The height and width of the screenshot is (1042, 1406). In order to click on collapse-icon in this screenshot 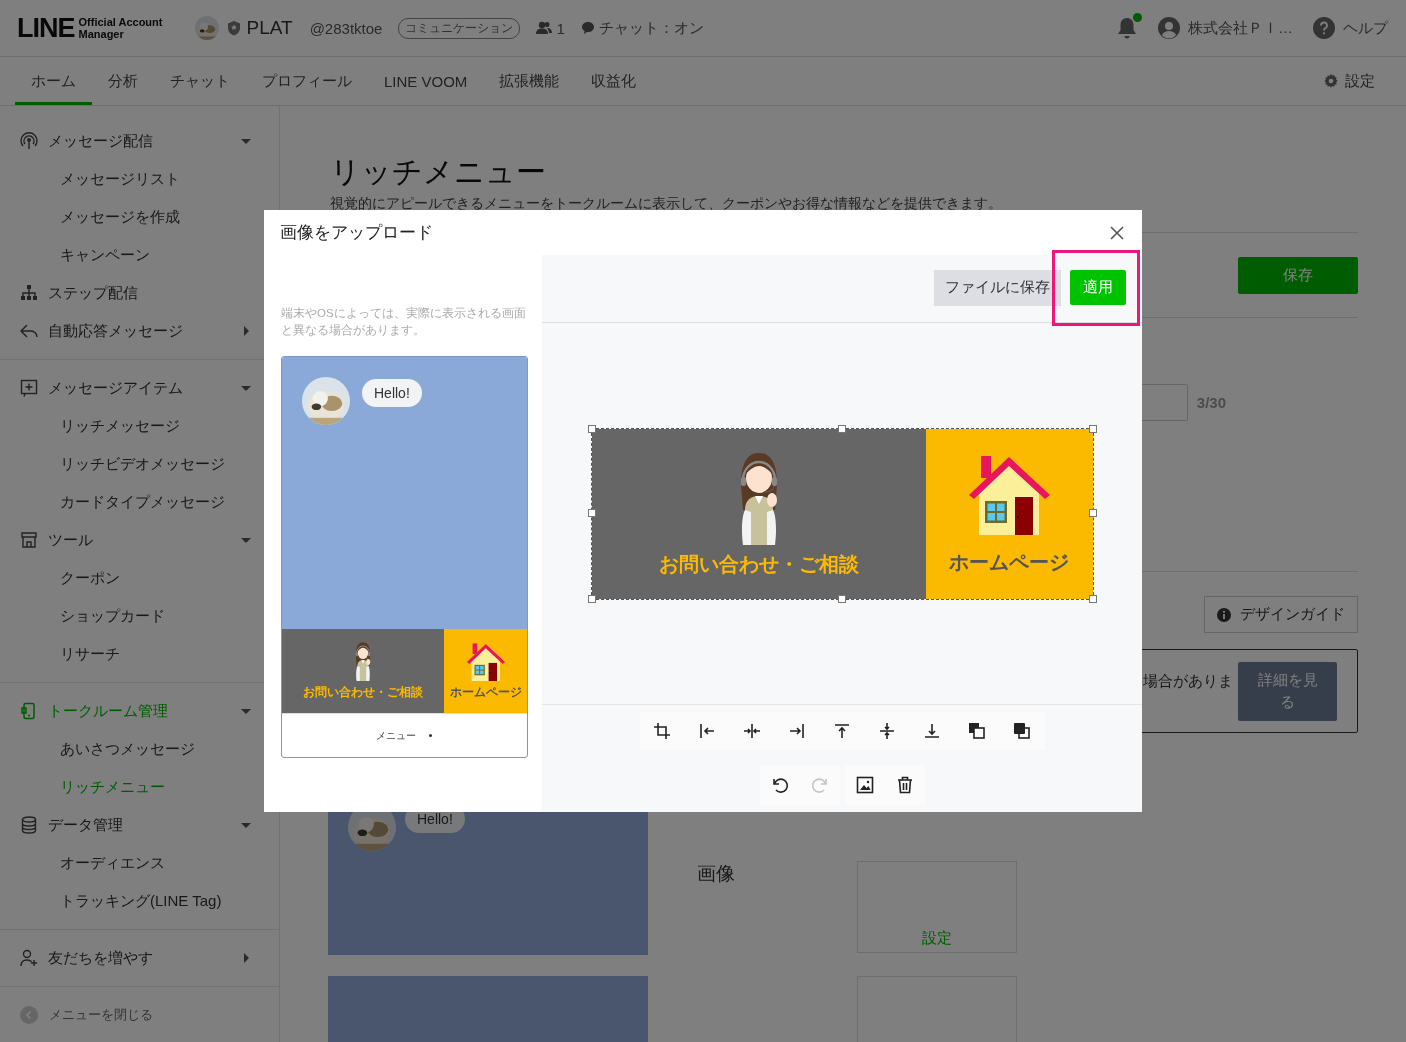, I will do `click(29, 1015)`.